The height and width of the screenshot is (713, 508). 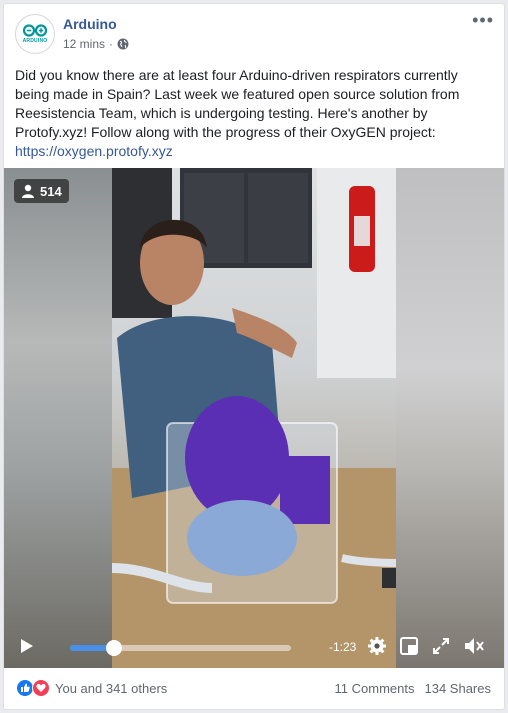 What do you see at coordinates (94, 151) in the screenshot?
I see `post-link: https://oxygen.protofy.xyz` at bounding box center [94, 151].